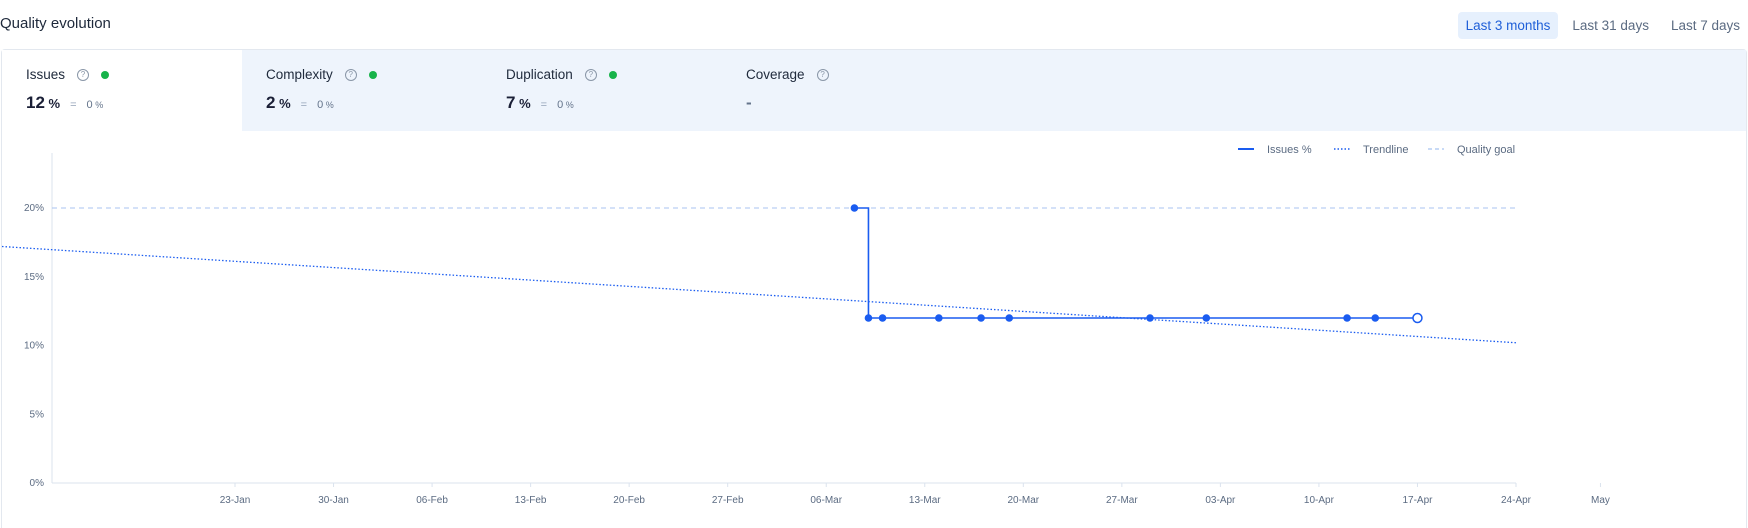  What do you see at coordinates (1319, 500) in the screenshot?
I see `x-tick-label: 10-Apr` at bounding box center [1319, 500].